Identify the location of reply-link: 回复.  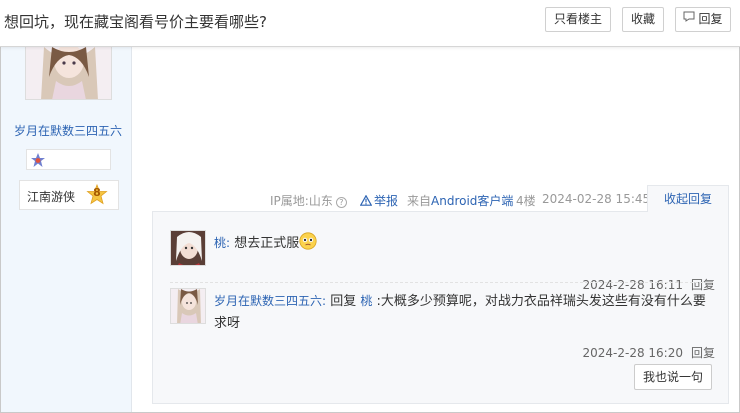
(703, 353).